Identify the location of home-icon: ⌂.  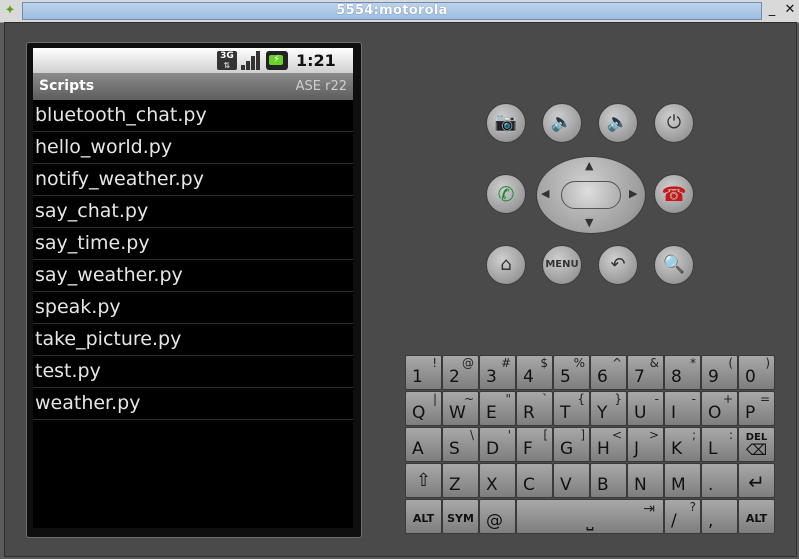
(506, 264).